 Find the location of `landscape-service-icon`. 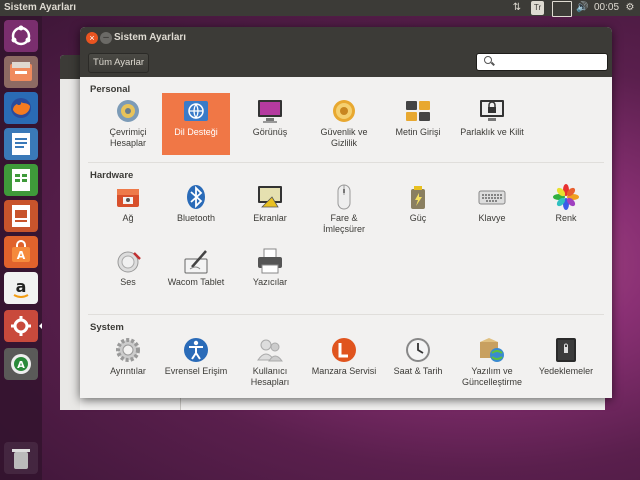

landscape-service-icon is located at coordinates (344, 350).